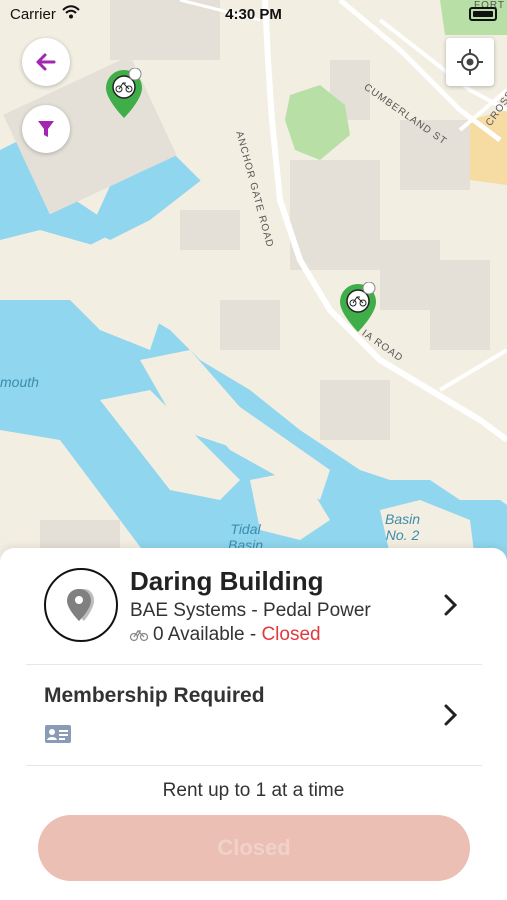  Describe the element at coordinates (250, 610) in the screenshot. I see `station-operator: BAE Systems - Pedal Power` at that location.